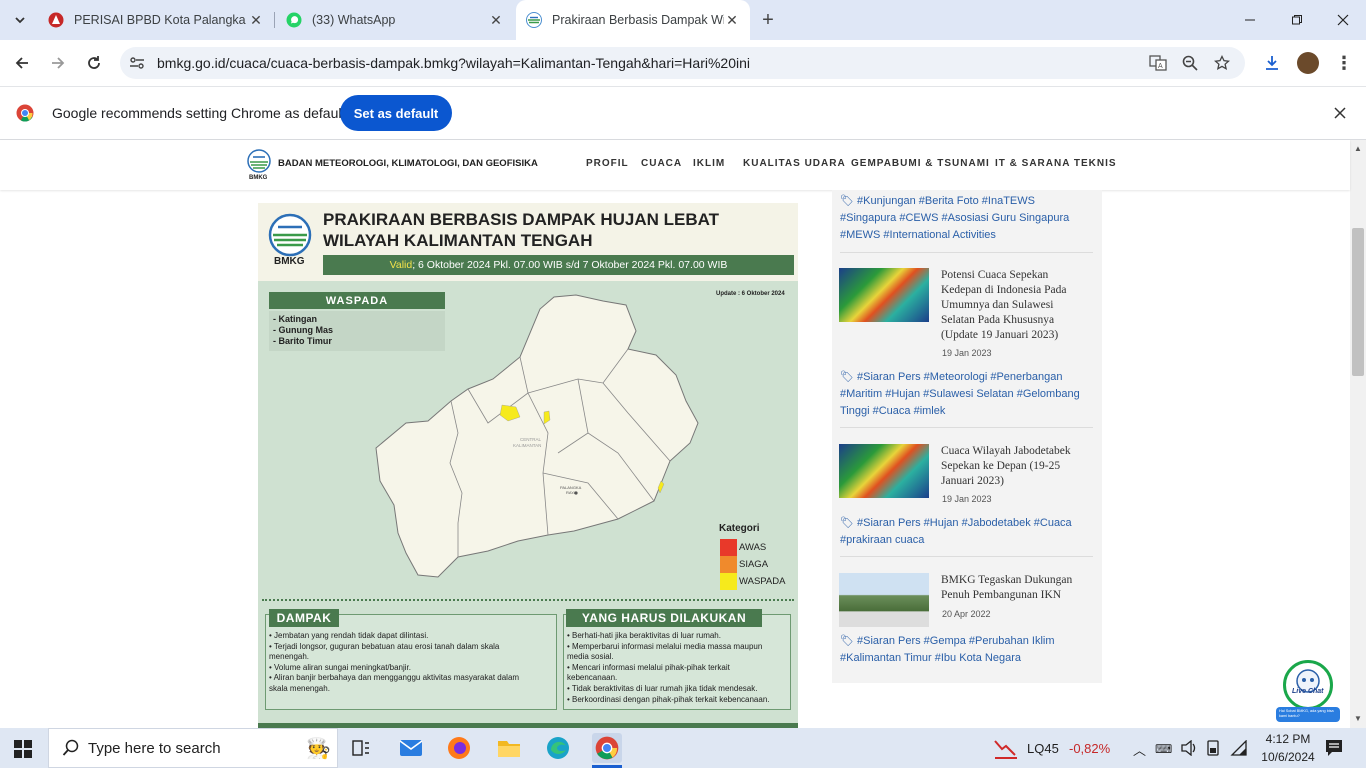  What do you see at coordinates (1358, 148) in the screenshot?
I see `scroll-up-icon: ▲` at bounding box center [1358, 148].